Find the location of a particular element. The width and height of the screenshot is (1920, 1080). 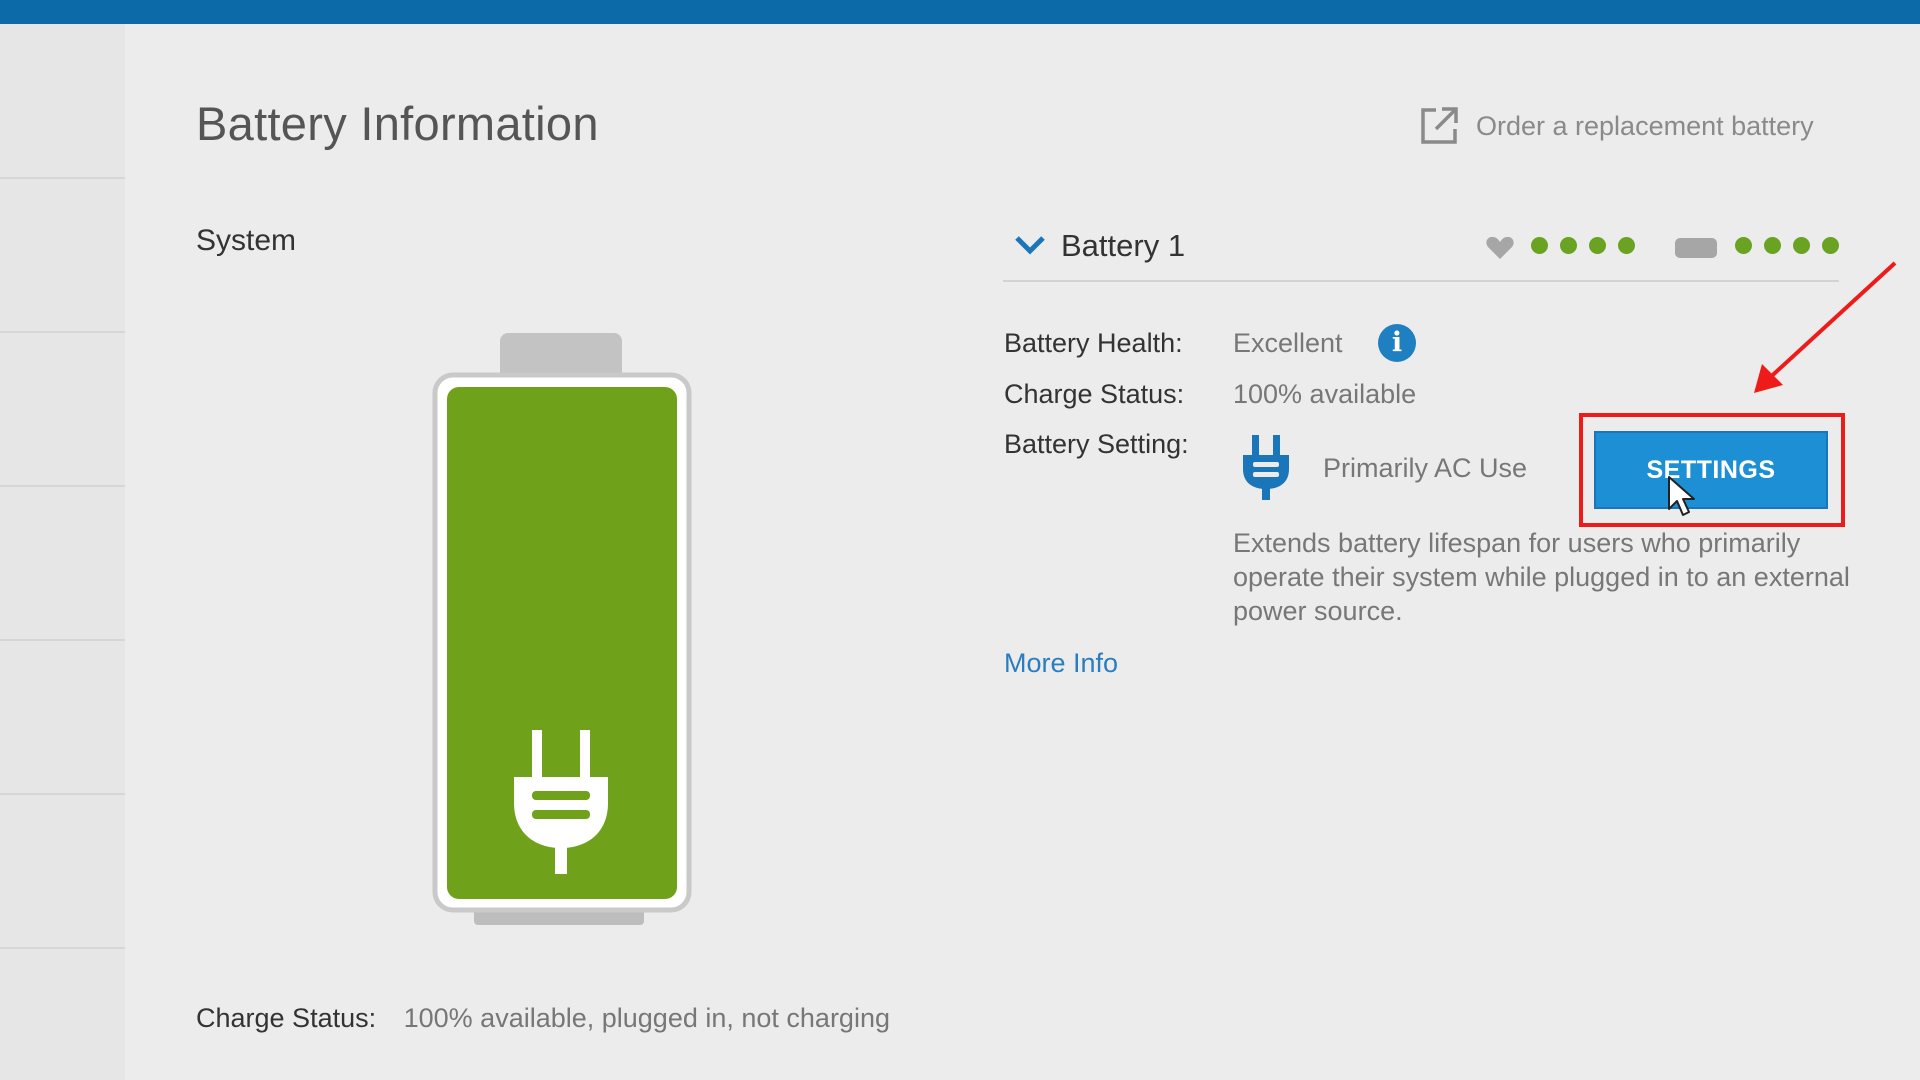

order-link-label: Order a replacement battery is located at coordinates (1645, 125).